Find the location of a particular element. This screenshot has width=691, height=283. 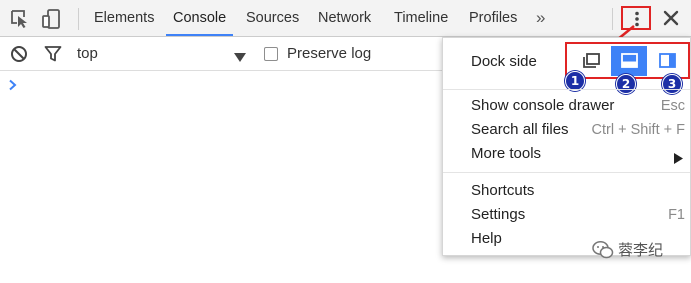

filter-icon is located at coordinates (53, 54).